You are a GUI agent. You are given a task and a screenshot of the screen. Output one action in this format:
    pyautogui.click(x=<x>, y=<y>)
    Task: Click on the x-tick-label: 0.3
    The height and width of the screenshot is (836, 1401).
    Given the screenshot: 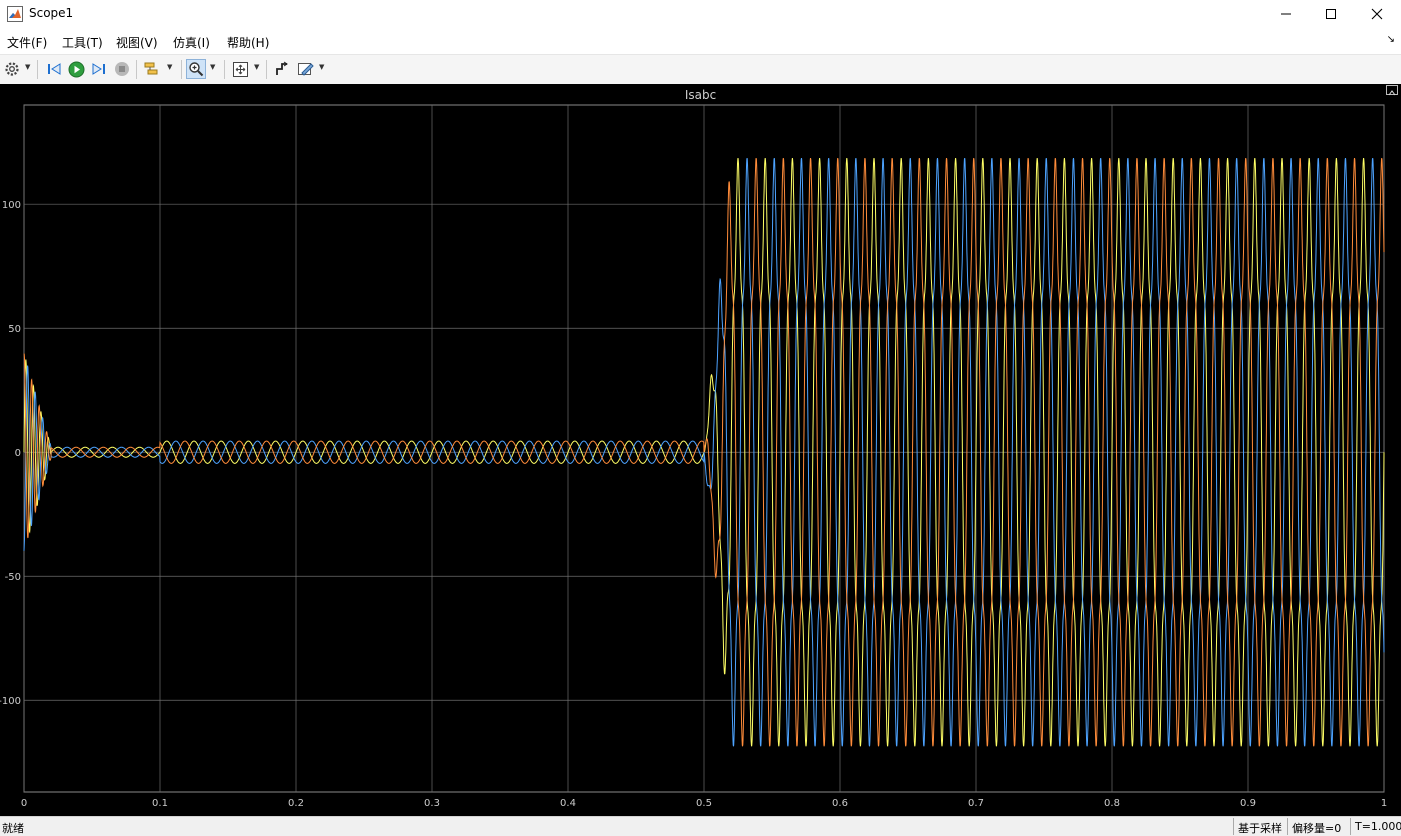 What is the action you would take?
    pyautogui.click(x=432, y=803)
    